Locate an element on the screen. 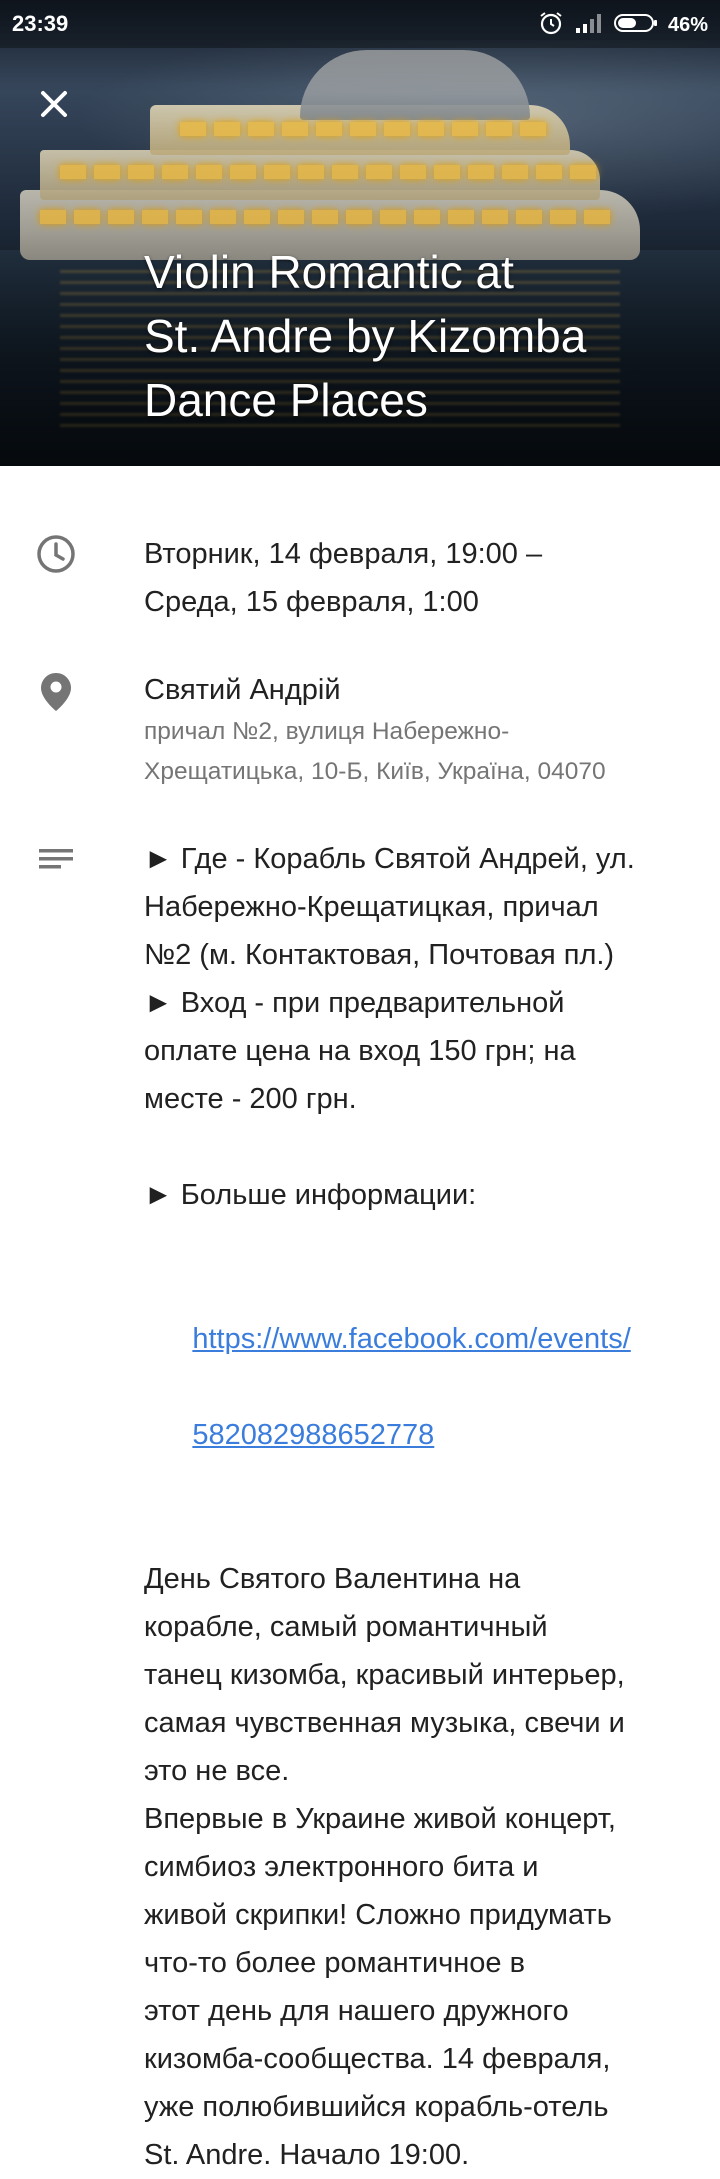 Image resolution: width=720 pixels, height=2179 pixels. description-line: ► Больше информации: is located at coordinates (310, 1195).